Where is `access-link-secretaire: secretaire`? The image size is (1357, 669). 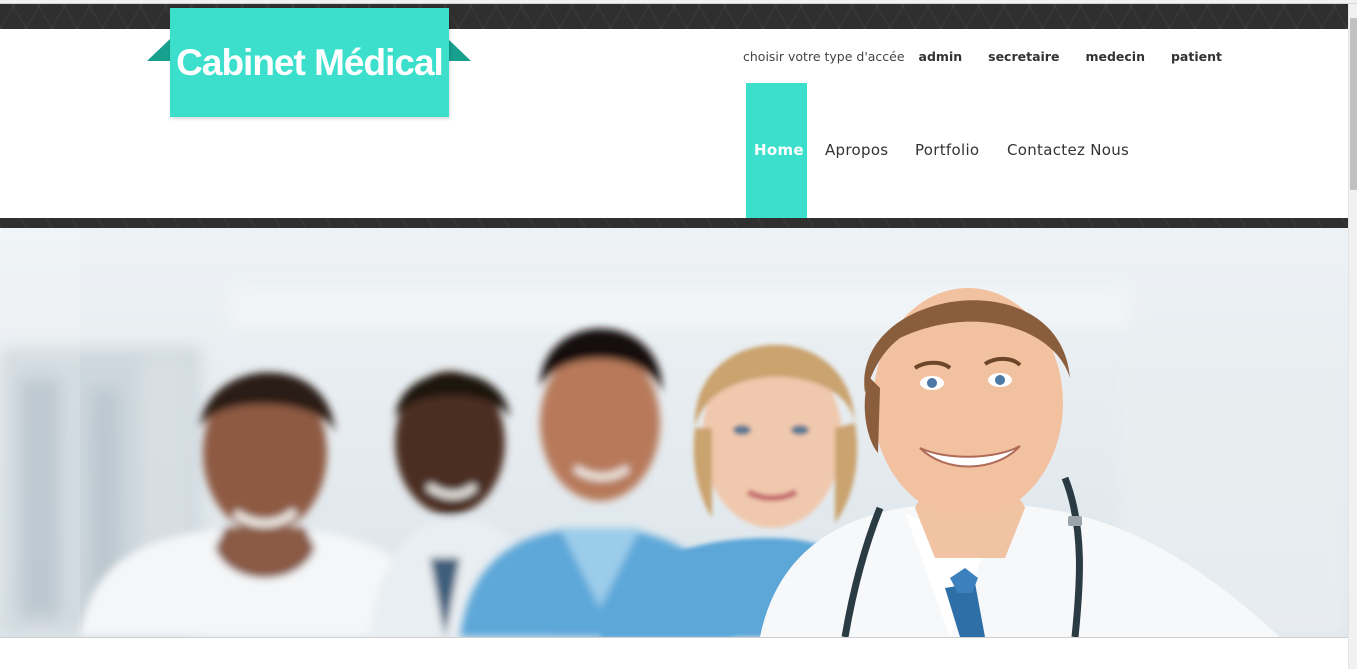 access-link-secretaire: secretaire is located at coordinates (1023, 56).